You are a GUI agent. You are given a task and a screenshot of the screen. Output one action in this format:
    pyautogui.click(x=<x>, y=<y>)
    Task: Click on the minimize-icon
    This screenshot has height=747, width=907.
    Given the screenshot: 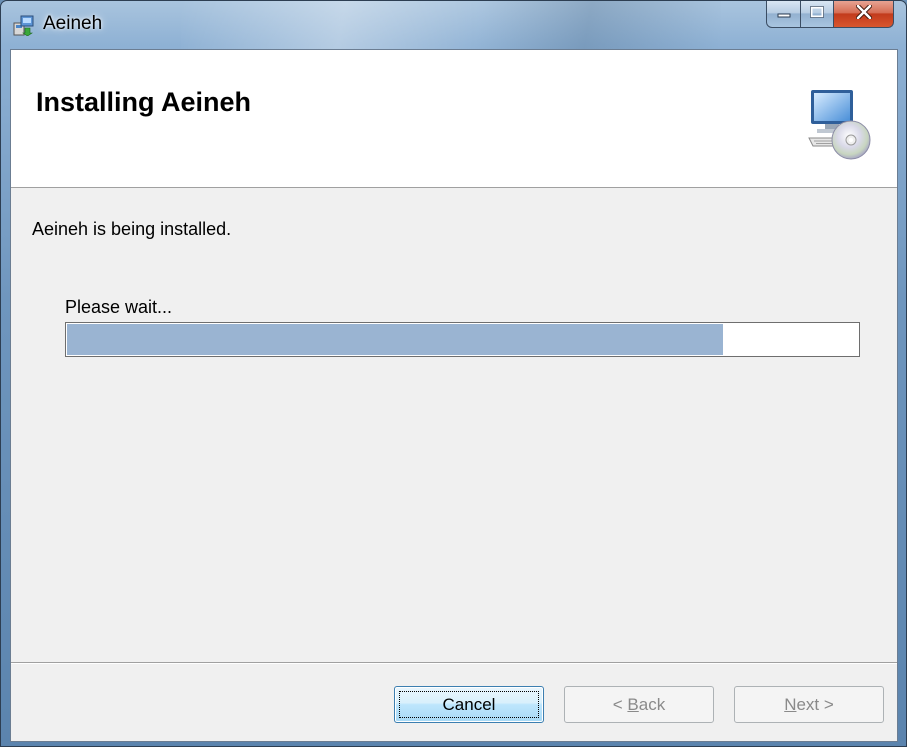 What is the action you would take?
    pyautogui.click(x=784, y=14)
    